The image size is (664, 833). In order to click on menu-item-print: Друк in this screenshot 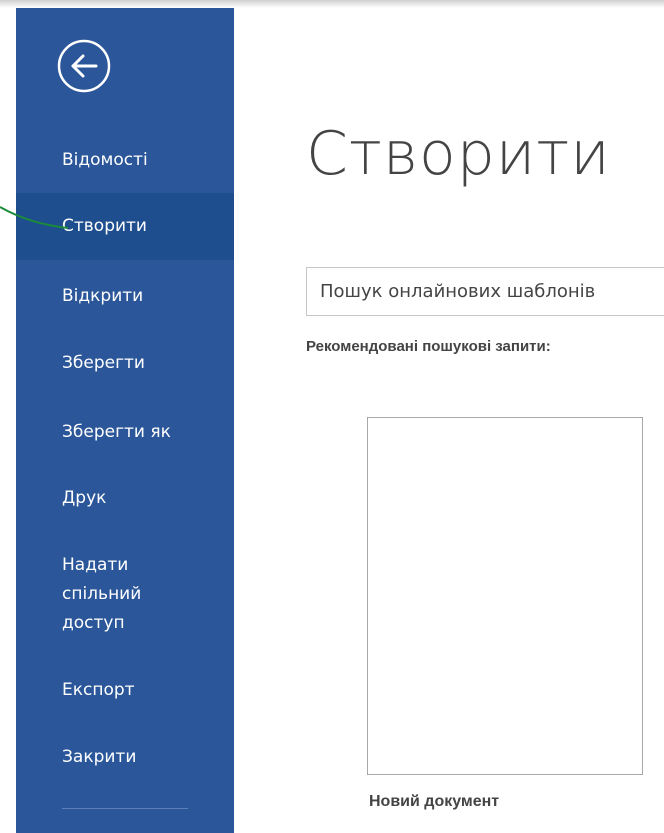, I will do `click(125, 498)`.